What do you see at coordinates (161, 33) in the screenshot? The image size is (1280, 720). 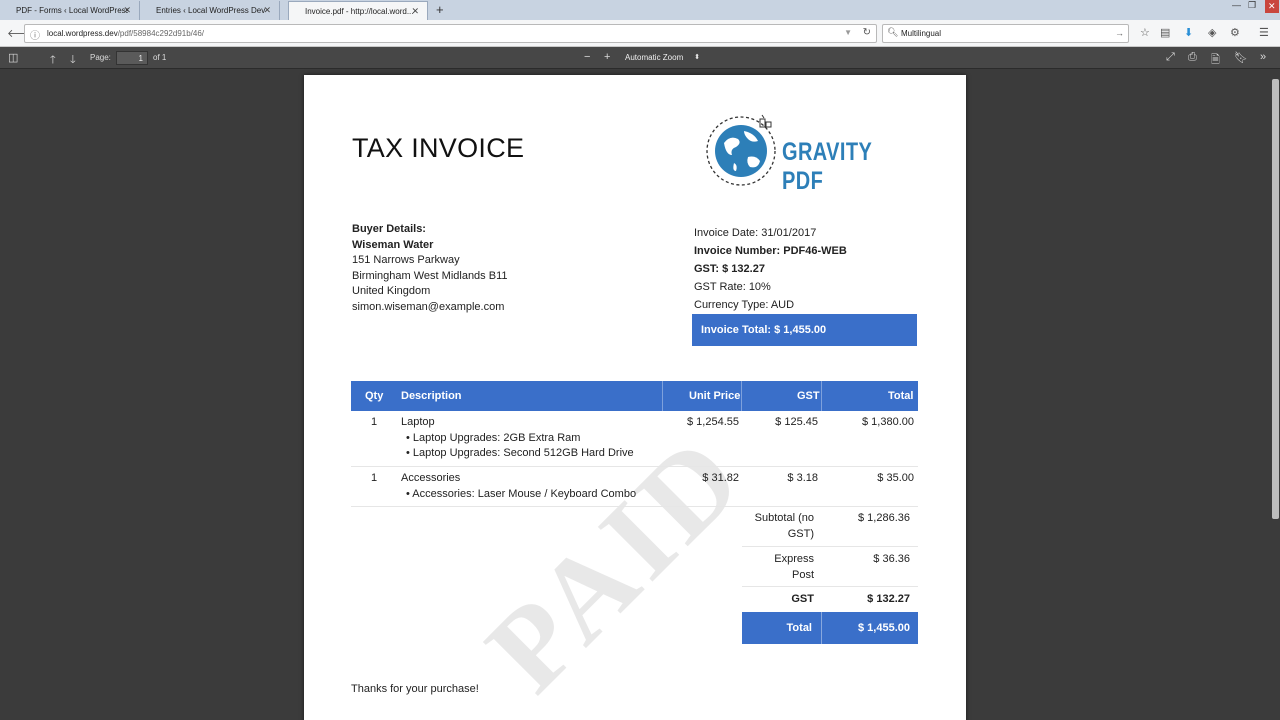 I see `url-path: /pdf/58984c292d91b/46/` at bounding box center [161, 33].